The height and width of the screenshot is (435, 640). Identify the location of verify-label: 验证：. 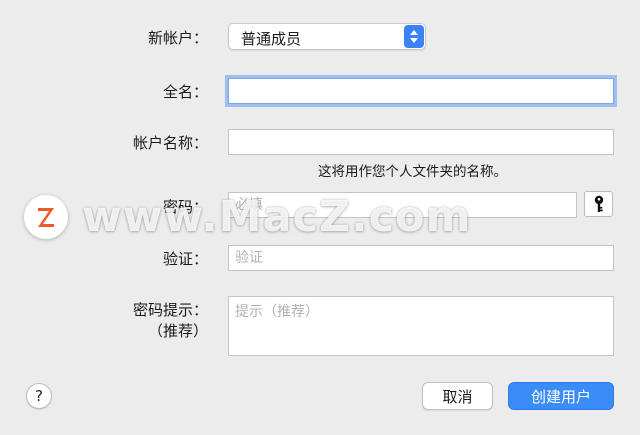
(185, 259).